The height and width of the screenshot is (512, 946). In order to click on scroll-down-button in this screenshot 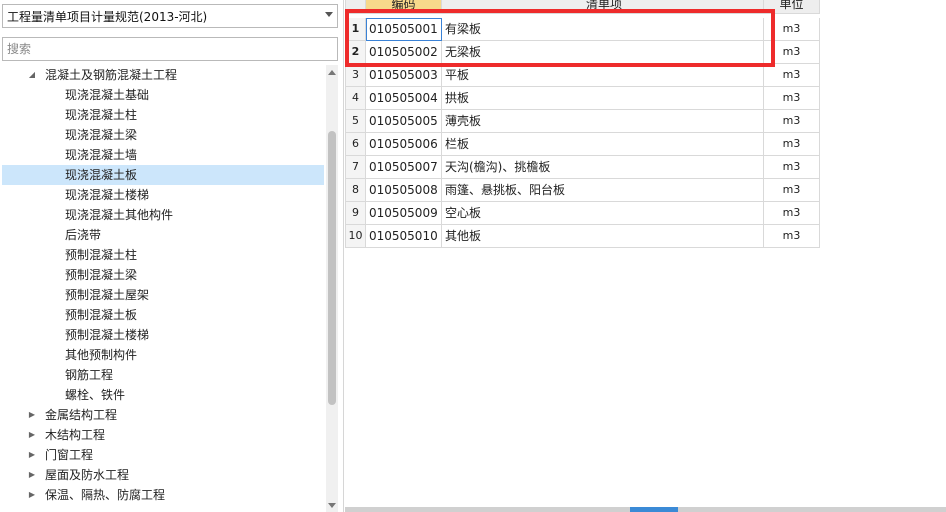, I will do `click(332, 505)`.